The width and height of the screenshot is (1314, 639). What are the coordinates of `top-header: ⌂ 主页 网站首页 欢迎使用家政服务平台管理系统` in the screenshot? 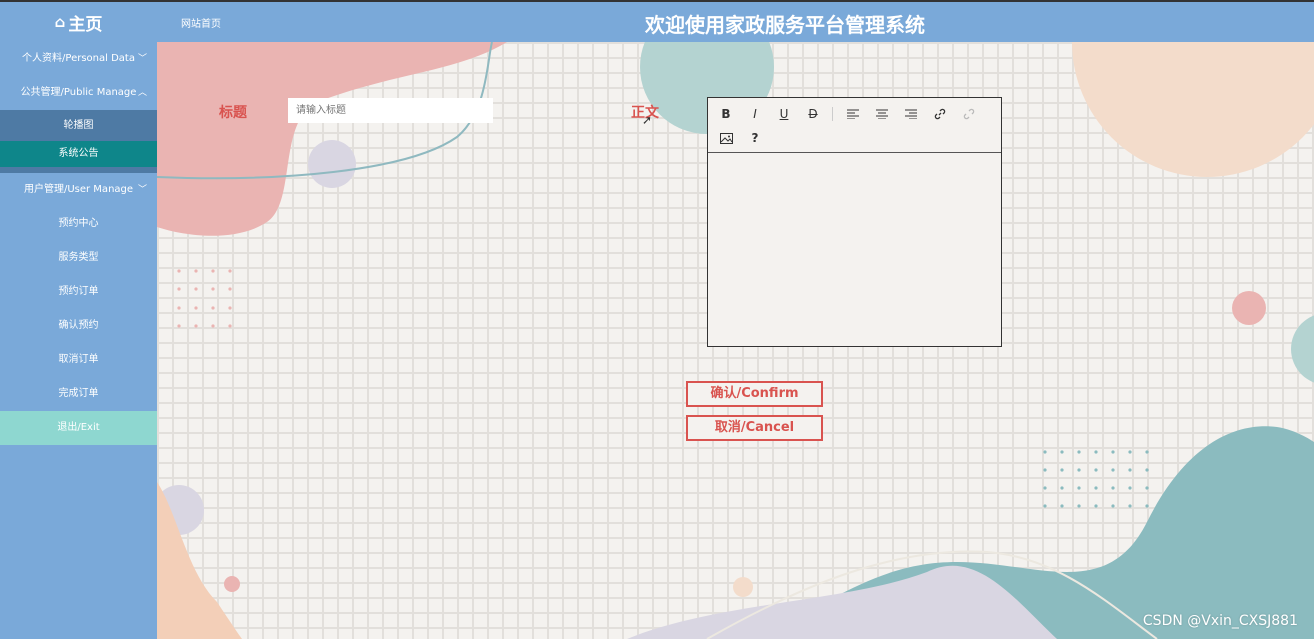 It's located at (657, 21).